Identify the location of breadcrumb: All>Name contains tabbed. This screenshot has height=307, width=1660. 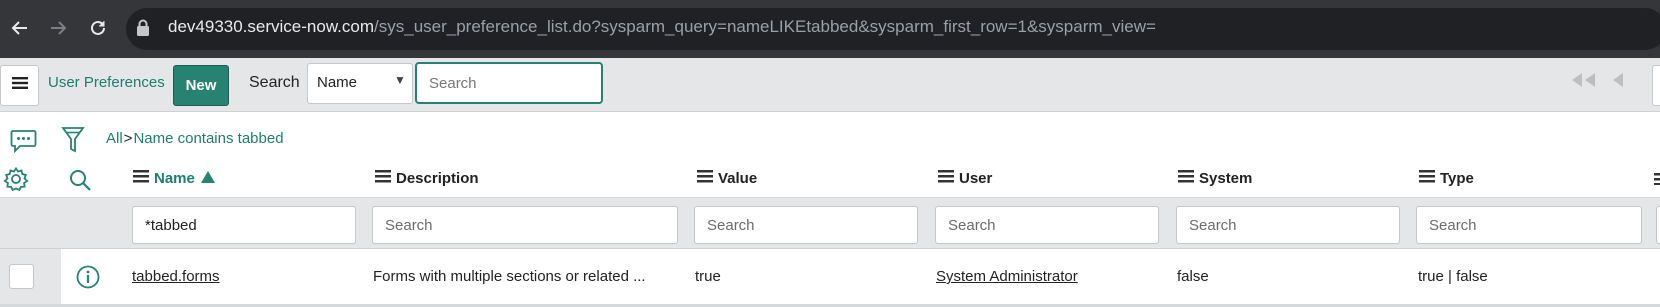
(195, 138).